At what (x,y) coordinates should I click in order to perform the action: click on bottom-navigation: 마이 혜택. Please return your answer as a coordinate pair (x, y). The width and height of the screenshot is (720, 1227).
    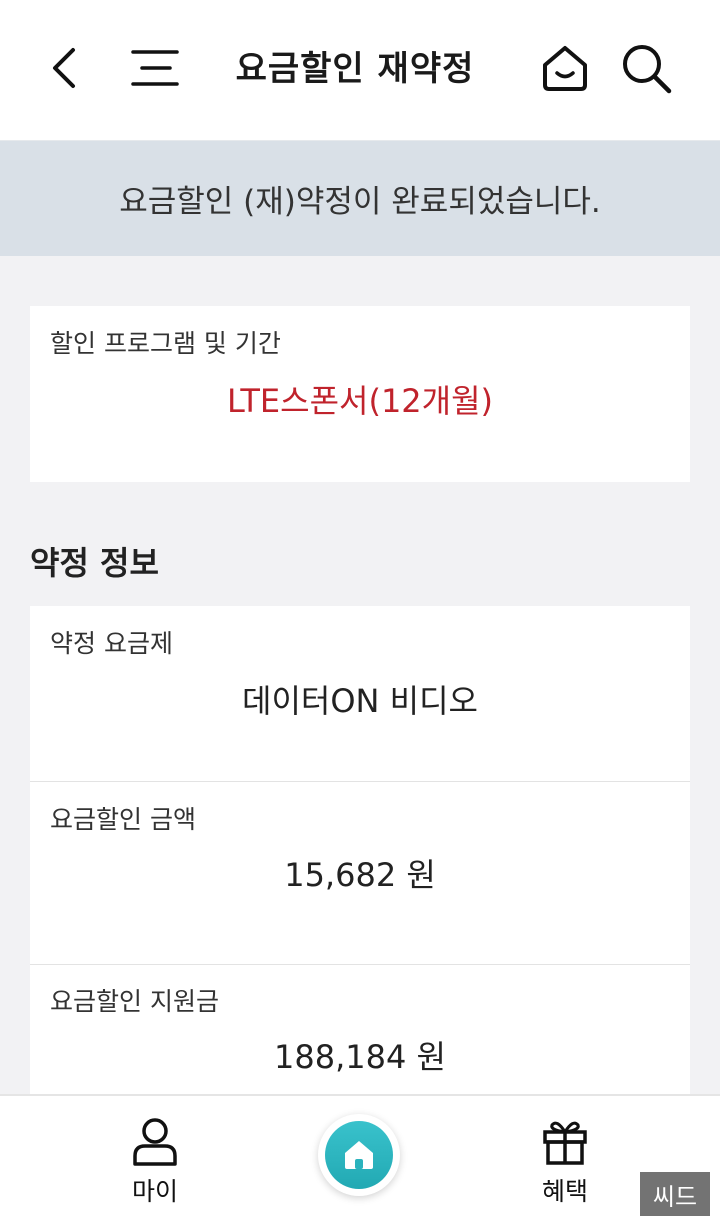
    Looking at the image, I should click on (360, 1160).